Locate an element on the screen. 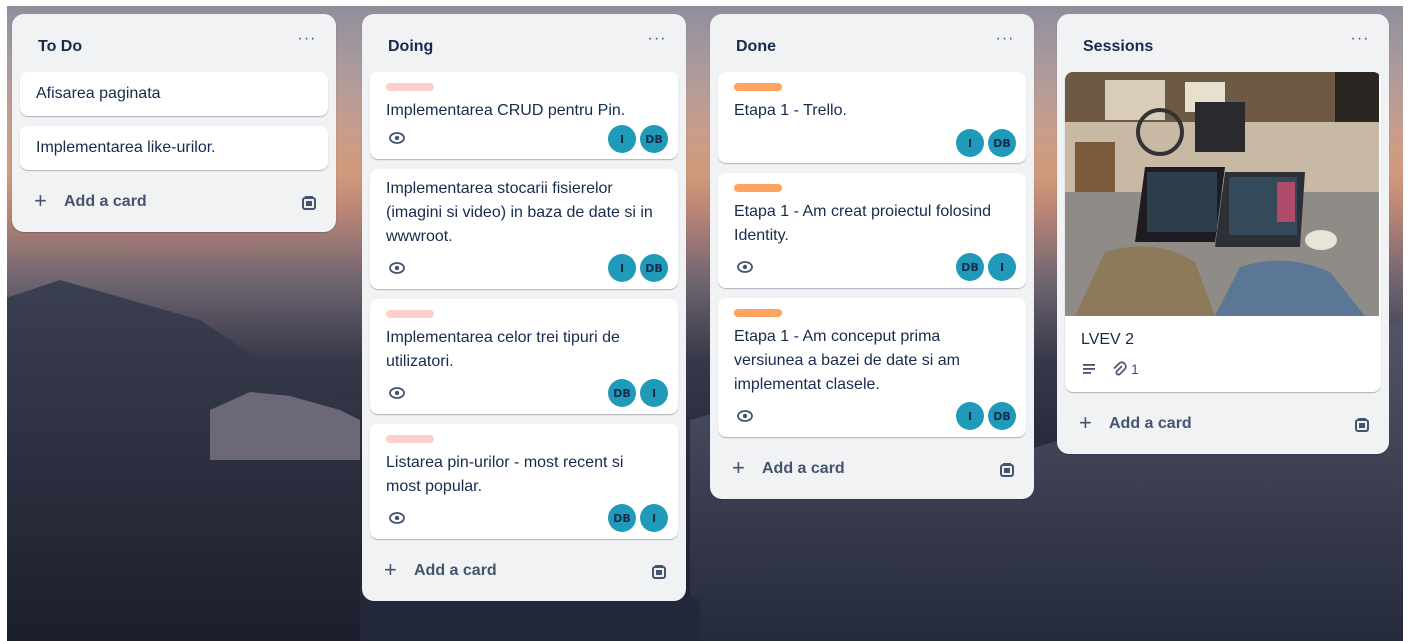 Image resolution: width=1410 pixels, height=641 pixels. card-title: Implementarea CRUD pentru Pin. is located at coordinates (506, 110).